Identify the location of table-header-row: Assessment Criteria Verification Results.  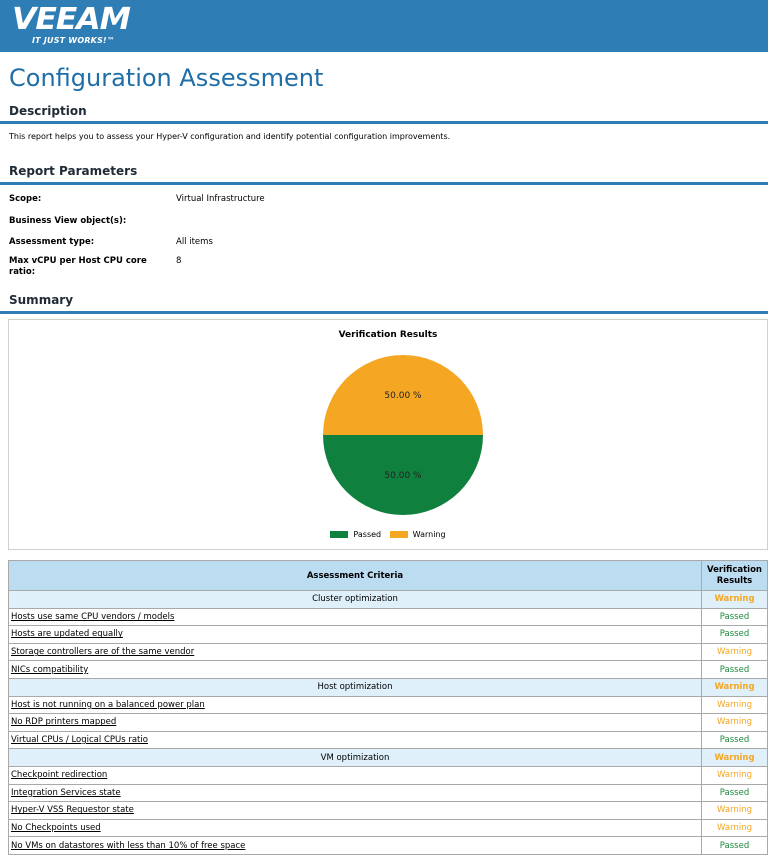
(388, 575).